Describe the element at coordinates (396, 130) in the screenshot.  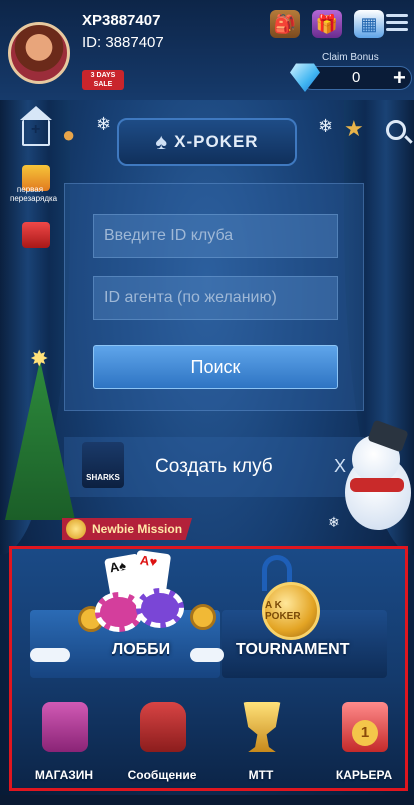
I see `search-icon` at that location.